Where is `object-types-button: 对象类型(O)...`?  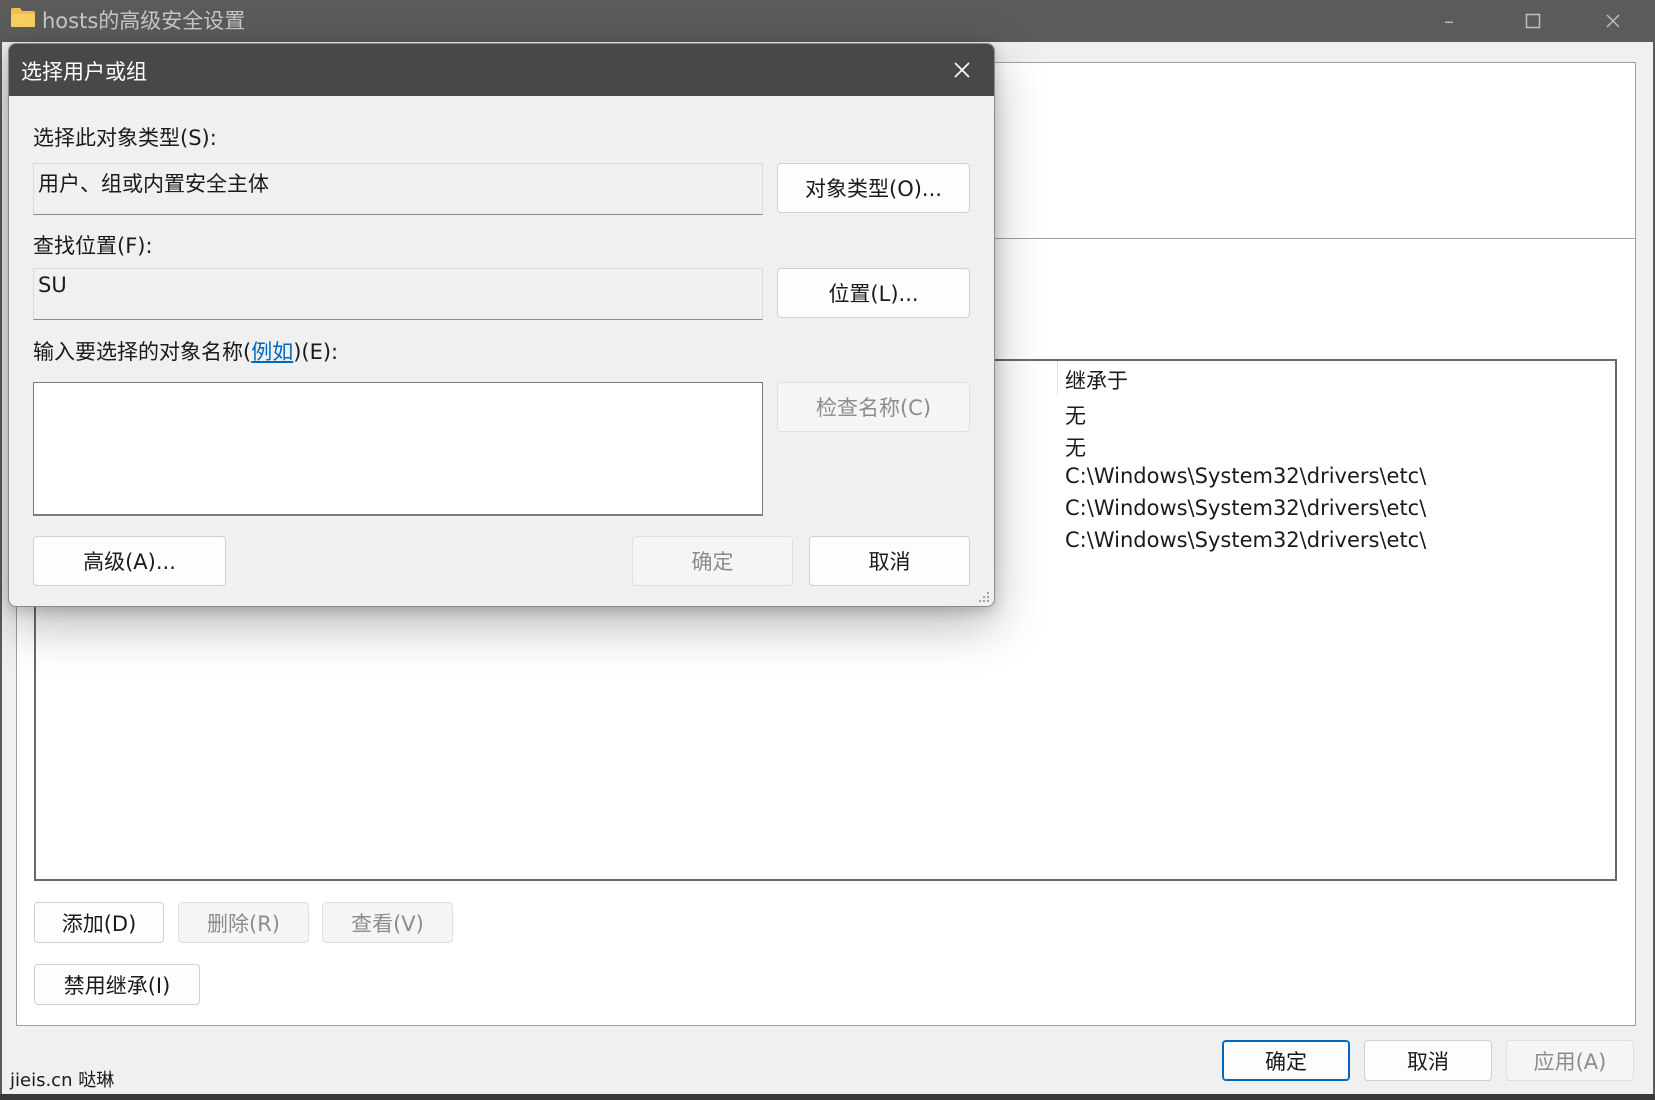 object-types-button: 对象类型(O)... is located at coordinates (873, 188).